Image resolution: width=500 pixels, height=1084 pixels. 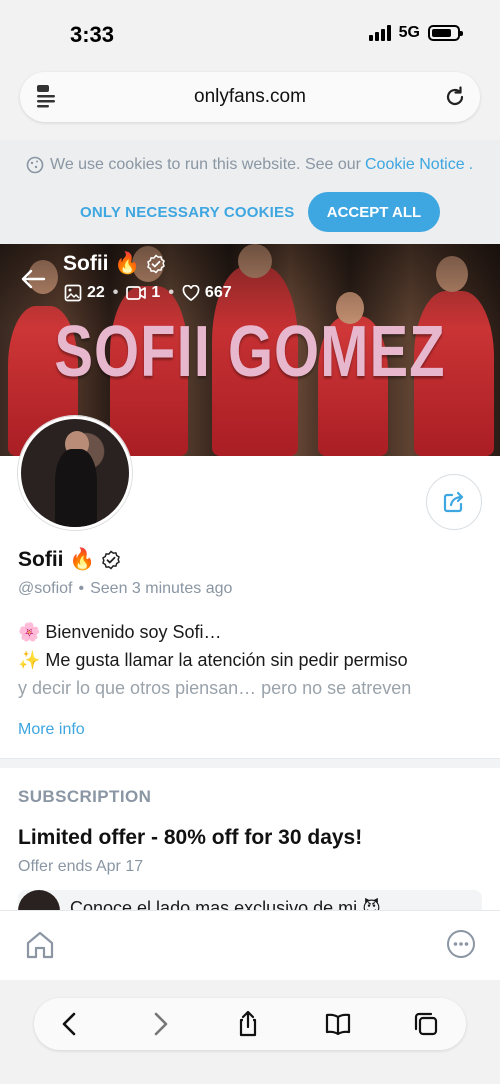 What do you see at coordinates (70, 1024) in the screenshot?
I see `back-icon` at bounding box center [70, 1024].